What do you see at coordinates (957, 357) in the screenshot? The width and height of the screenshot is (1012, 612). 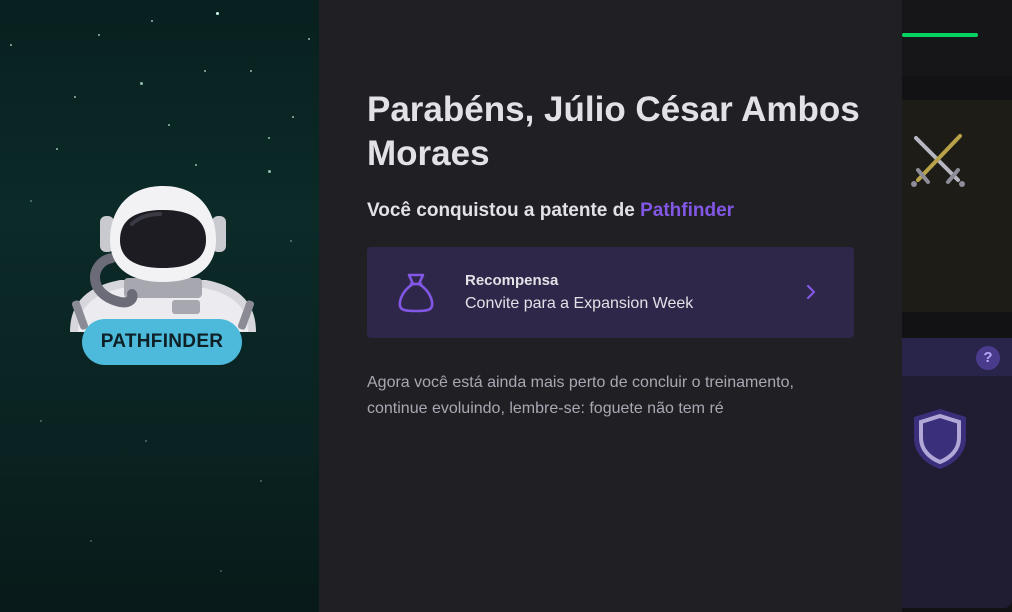 I see `background-card-header: ?` at bounding box center [957, 357].